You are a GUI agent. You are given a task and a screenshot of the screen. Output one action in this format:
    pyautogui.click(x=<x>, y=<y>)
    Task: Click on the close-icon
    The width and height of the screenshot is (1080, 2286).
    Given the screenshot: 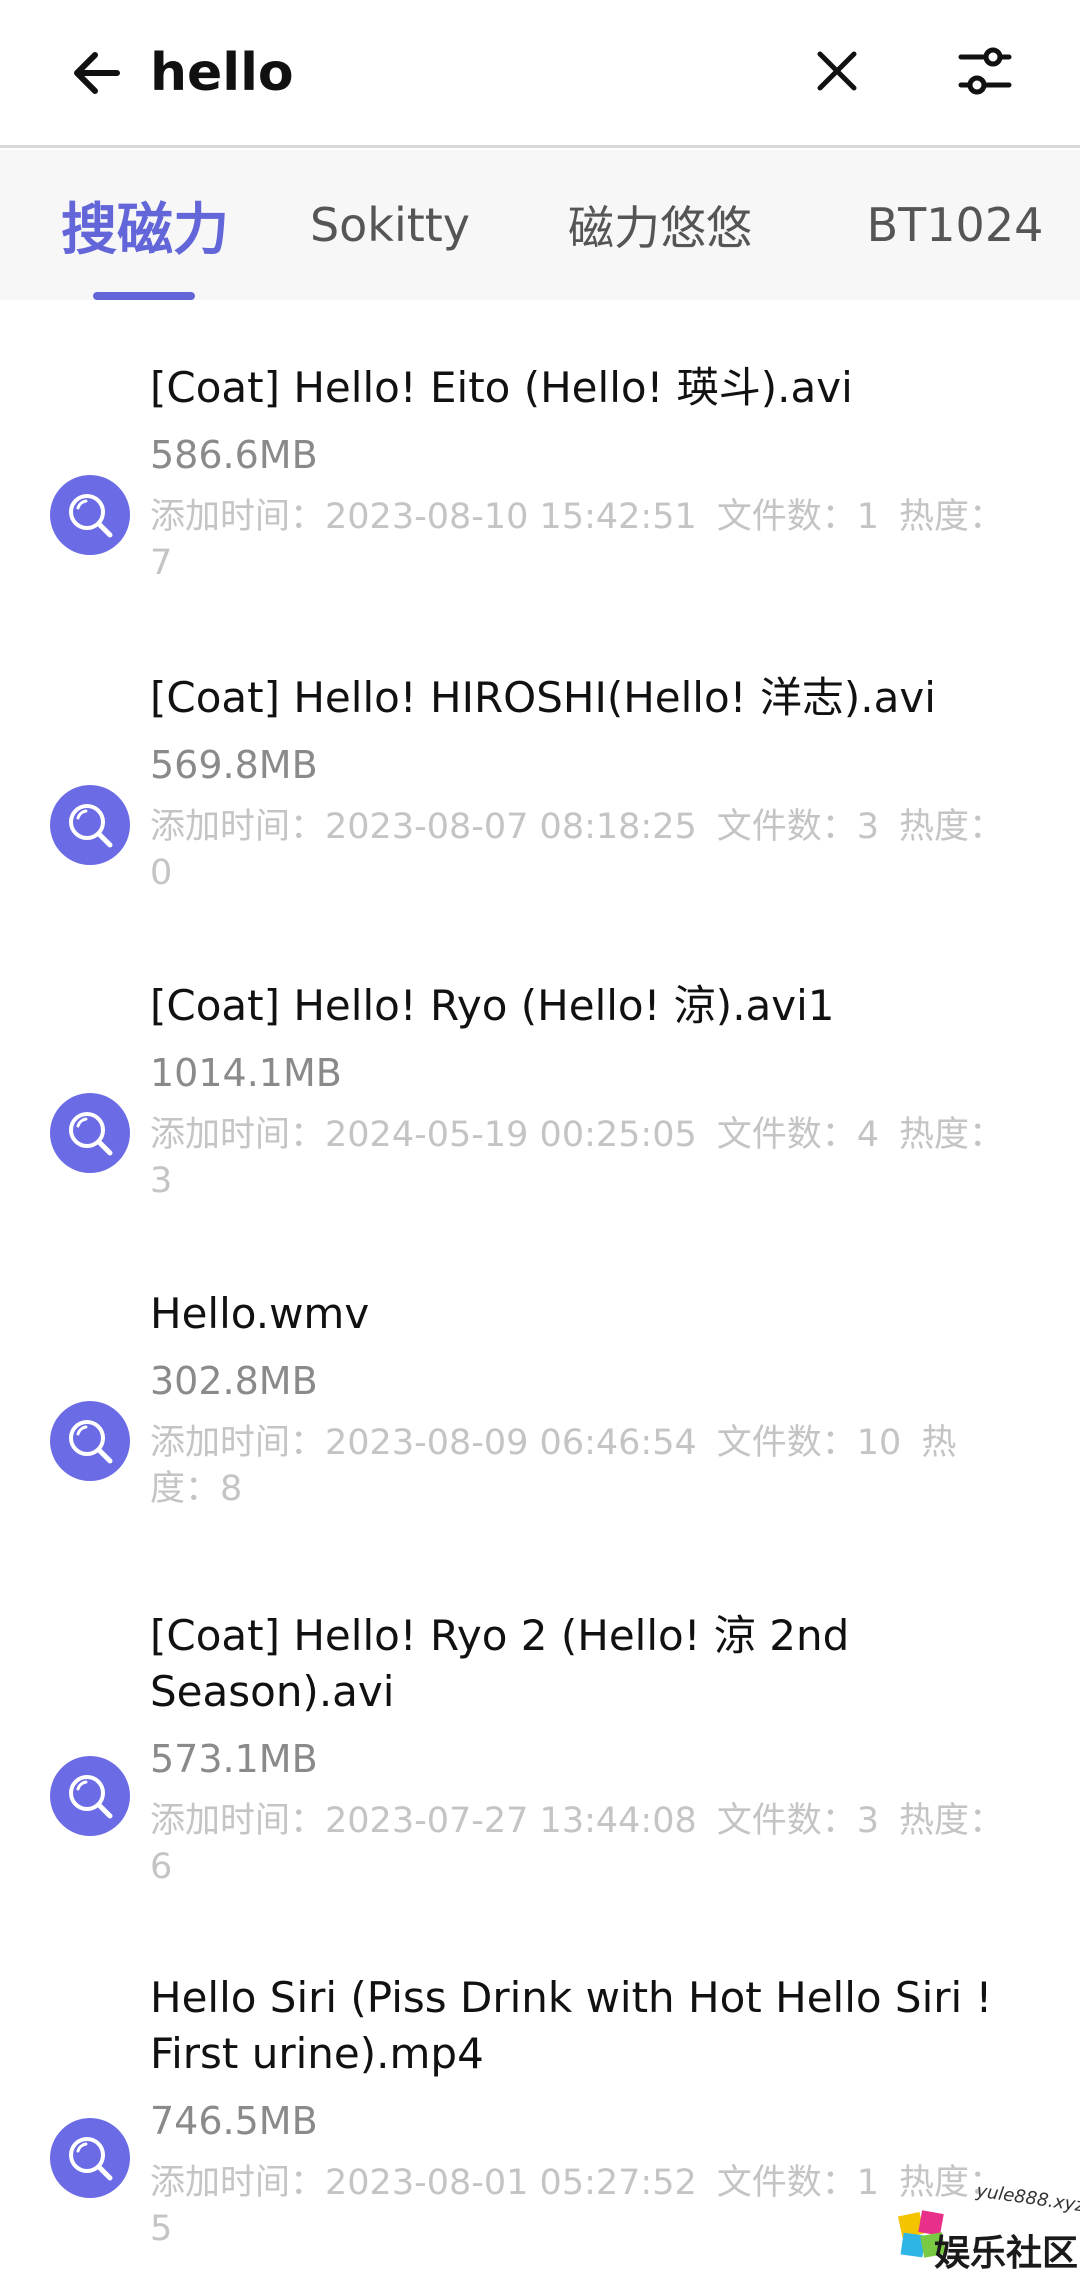 What is the action you would take?
    pyautogui.click(x=837, y=71)
    